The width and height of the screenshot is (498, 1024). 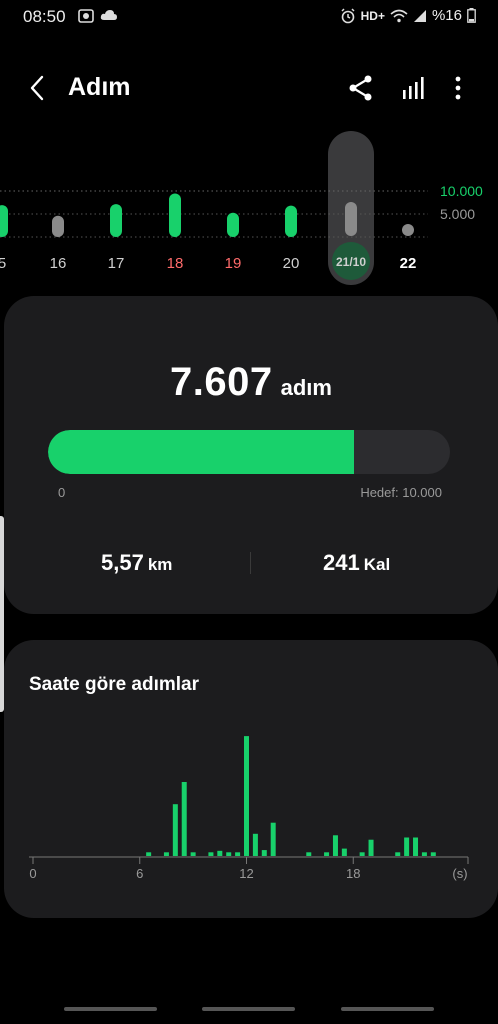 I want to click on hourly-steps-chart: 0 6 12 18 (s), so click(x=249, y=808).